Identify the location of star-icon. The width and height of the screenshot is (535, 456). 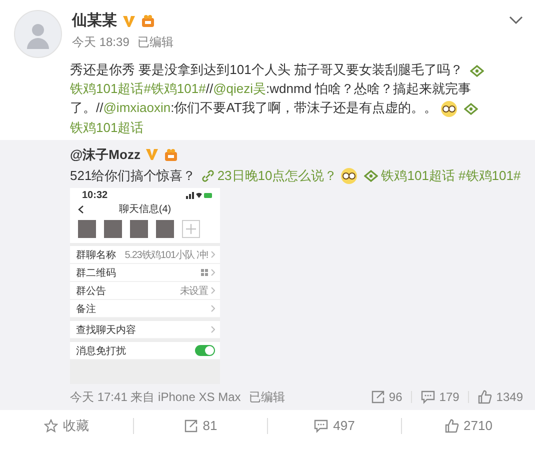
(51, 426).